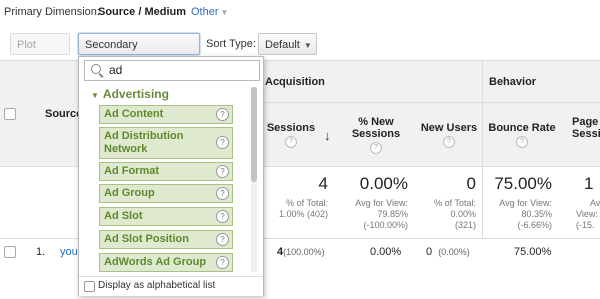 Image resolution: width=600 pixels, height=299 pixels. What do you see at coordinates (139, 53) in the screenshot?
I see `secondary-dimension-button: Secondary dimension▼` at bounding box center [139, 53].